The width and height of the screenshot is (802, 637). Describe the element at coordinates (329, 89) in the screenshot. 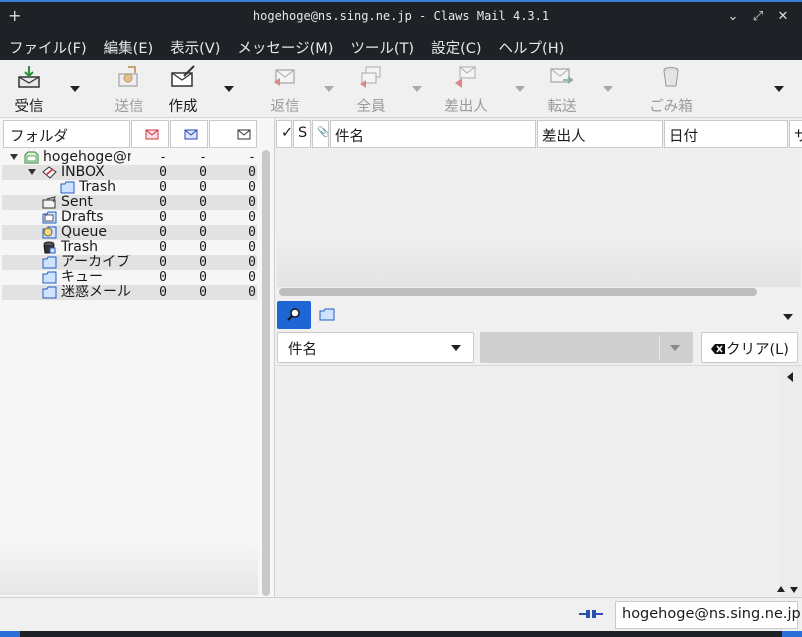

I see `reply-dropdown` at that location.